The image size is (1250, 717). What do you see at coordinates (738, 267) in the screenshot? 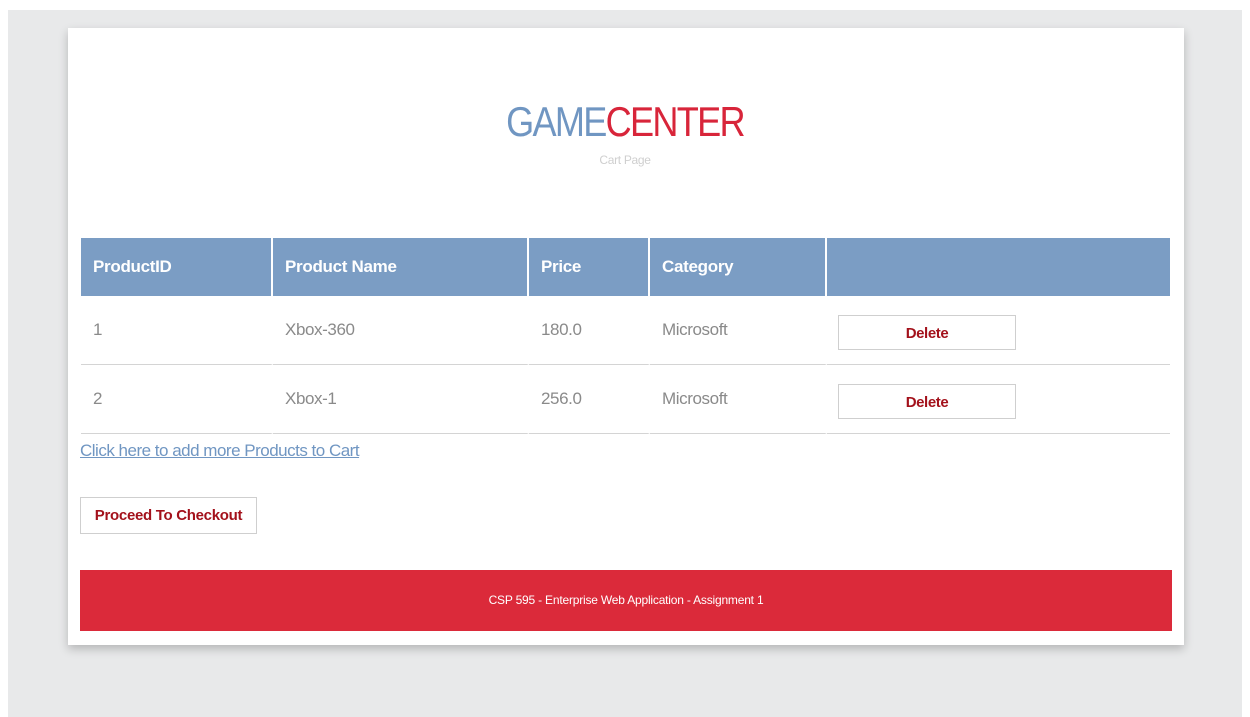
I see `column-header-category: Category` at bounding box center [738, 267].